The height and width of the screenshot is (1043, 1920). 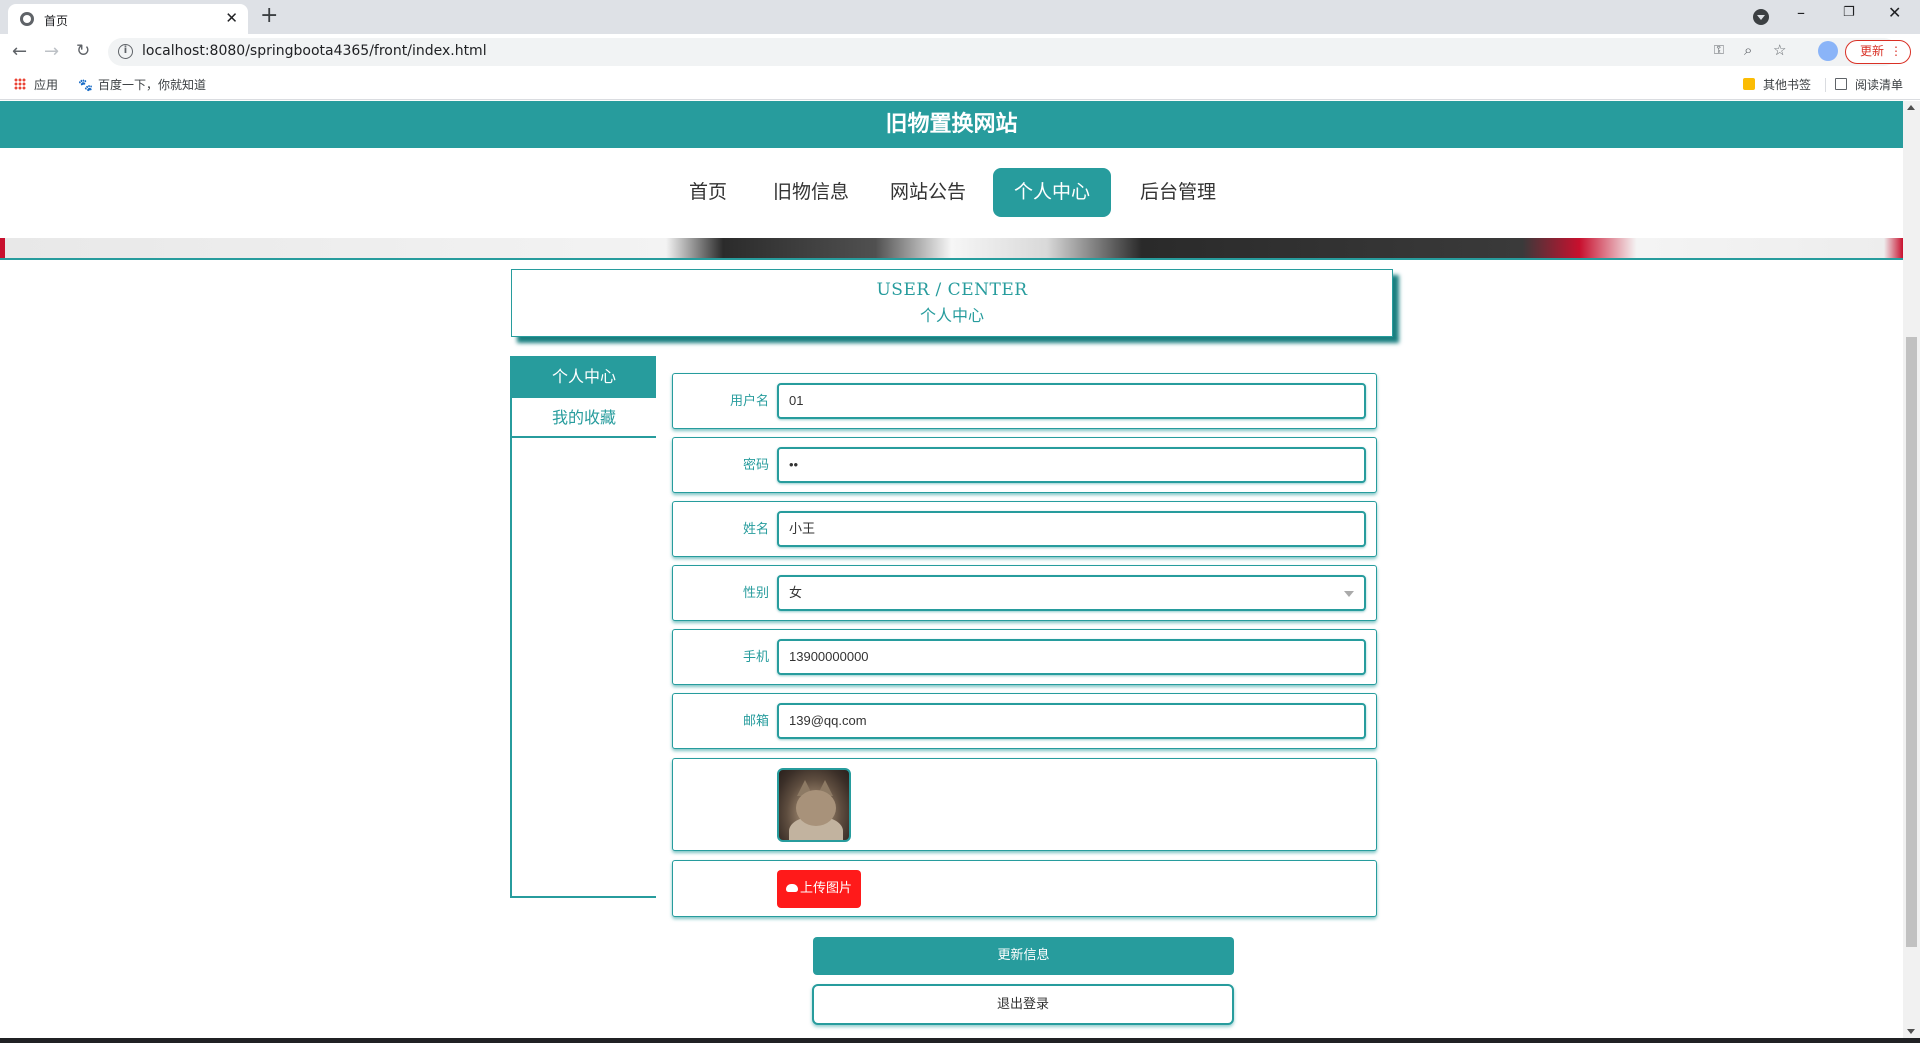 I want to click on name-input: 小王, so click(x=1071, y=529).